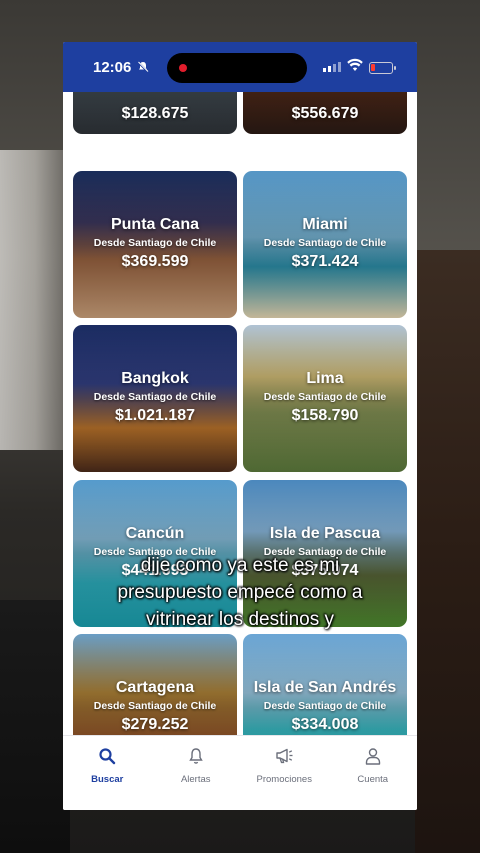 This screenshot has width=480, height=853. Describe the element at coordinates (183, 68) in the screenshot. I see `recording-dot-icon` at that location.